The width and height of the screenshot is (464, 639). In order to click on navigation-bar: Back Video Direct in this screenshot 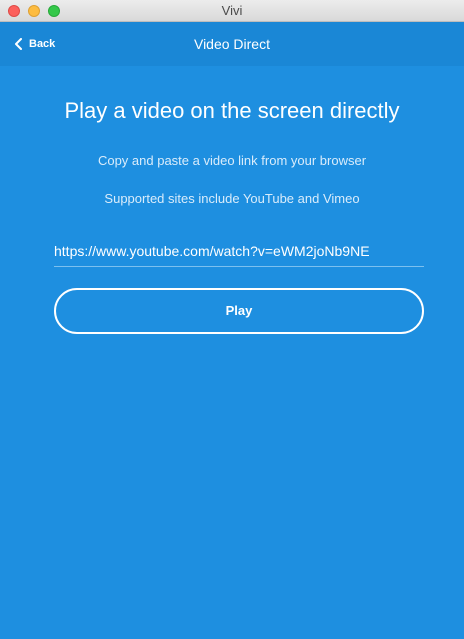, I will do `click(232, 44)`.